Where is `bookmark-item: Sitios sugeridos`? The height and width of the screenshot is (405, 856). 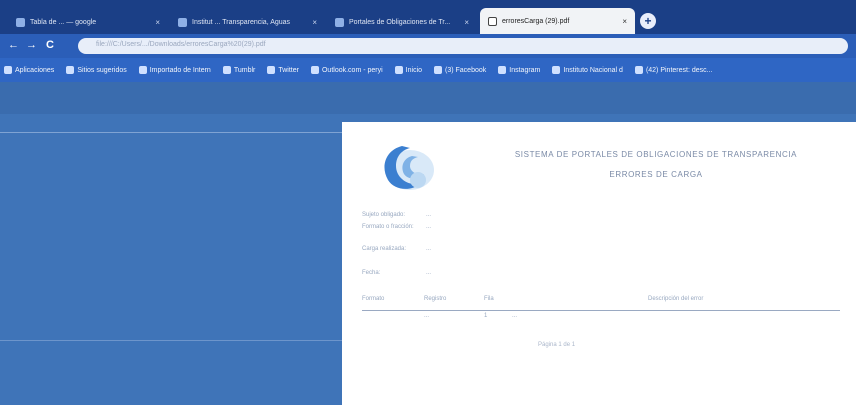
bookmark-item: Sitios sugeridos is located at coordinates (96, 70).